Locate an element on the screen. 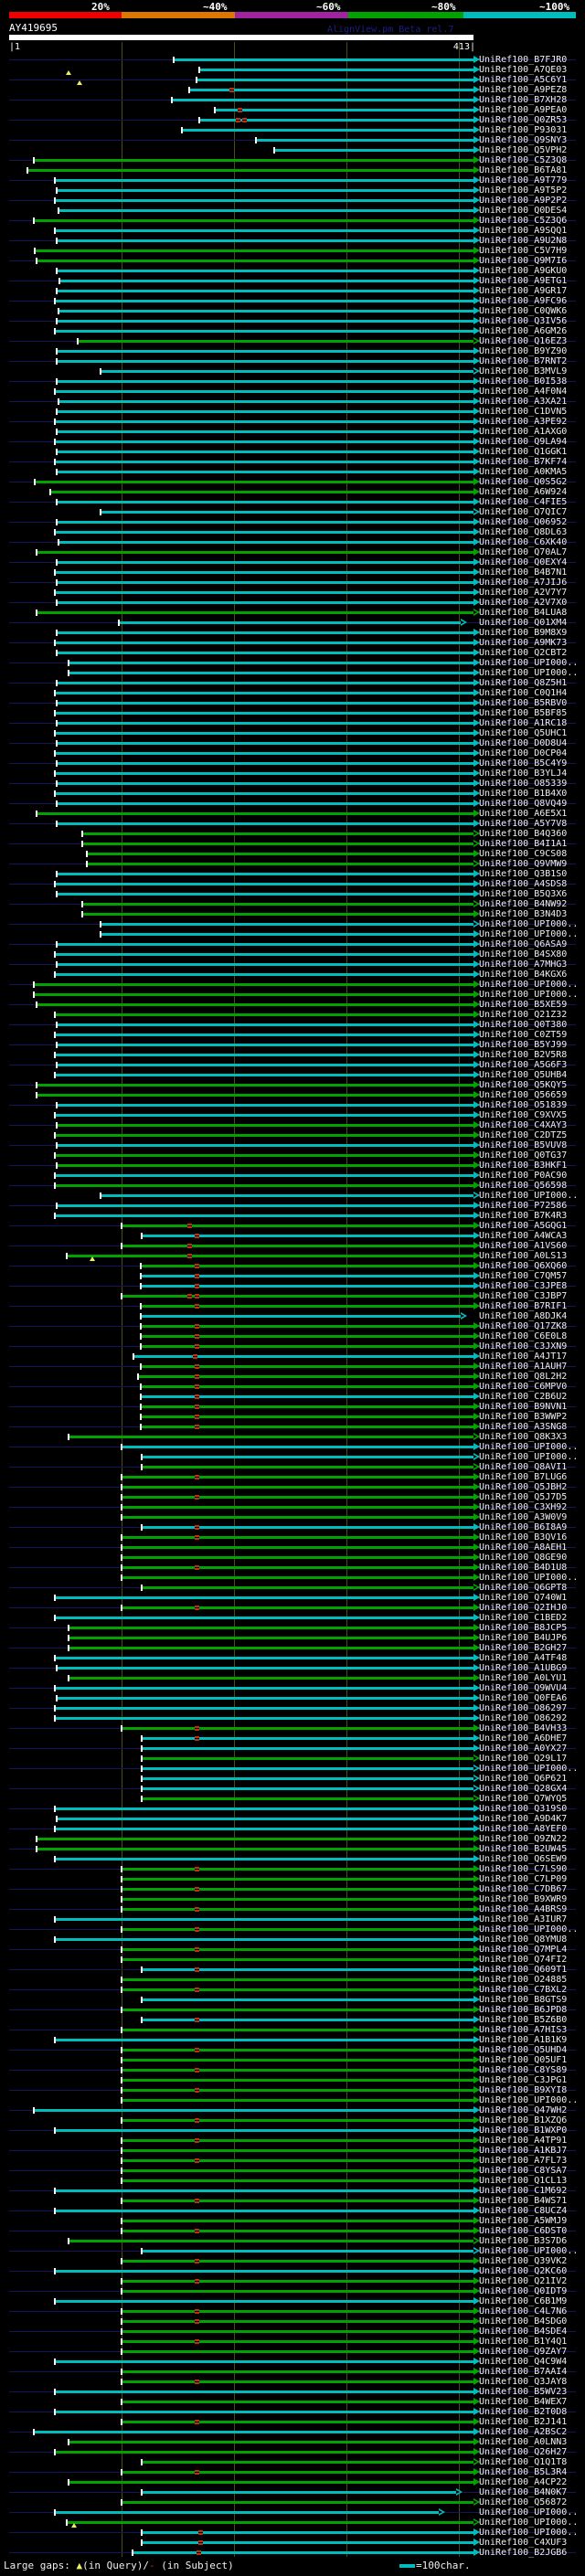 This screenshot has width=585, height=2576. hit-accession-link: UniRef100_B7FJR0 is located at coordinates (523, 60).